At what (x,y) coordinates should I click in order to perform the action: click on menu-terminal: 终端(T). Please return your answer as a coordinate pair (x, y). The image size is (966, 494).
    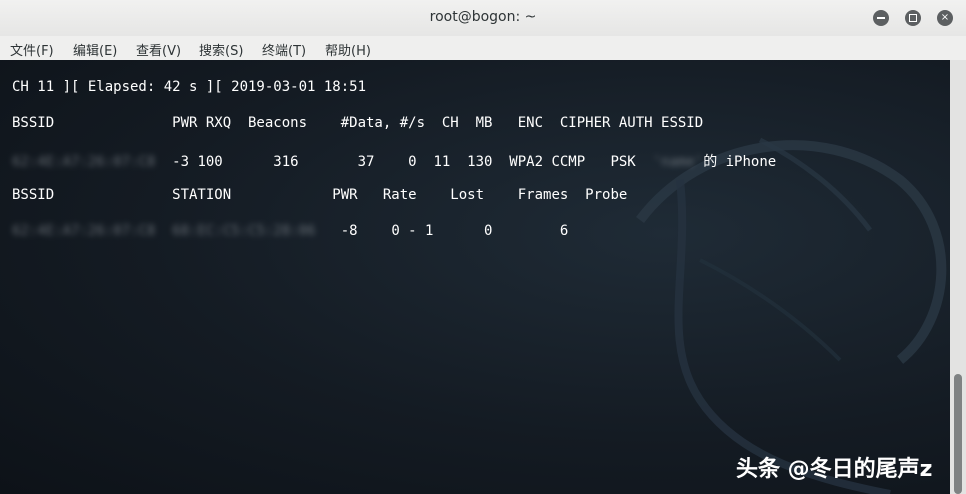
    Looking at the image, I should click on (284, 49).